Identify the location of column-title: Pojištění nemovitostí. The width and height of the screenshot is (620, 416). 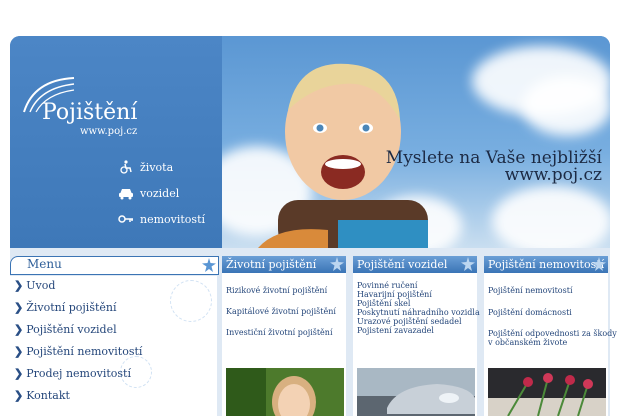
(546, 264).